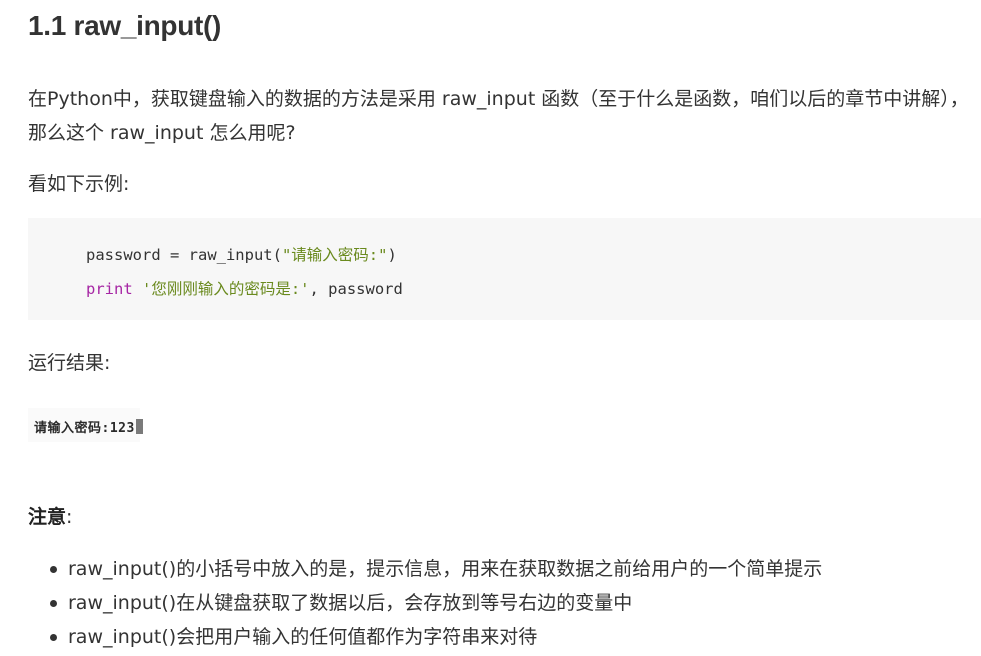 The width and height of the screenshot is (981, 656). I want to click on cursor-block, so click(139, 426).